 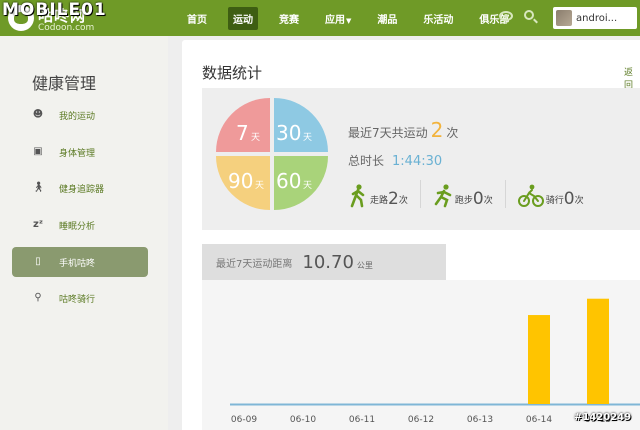 What do you see at coordinates (197, 18) in the screenshot?
I see `nav-home: 首页` at bounding box center [197, 18].